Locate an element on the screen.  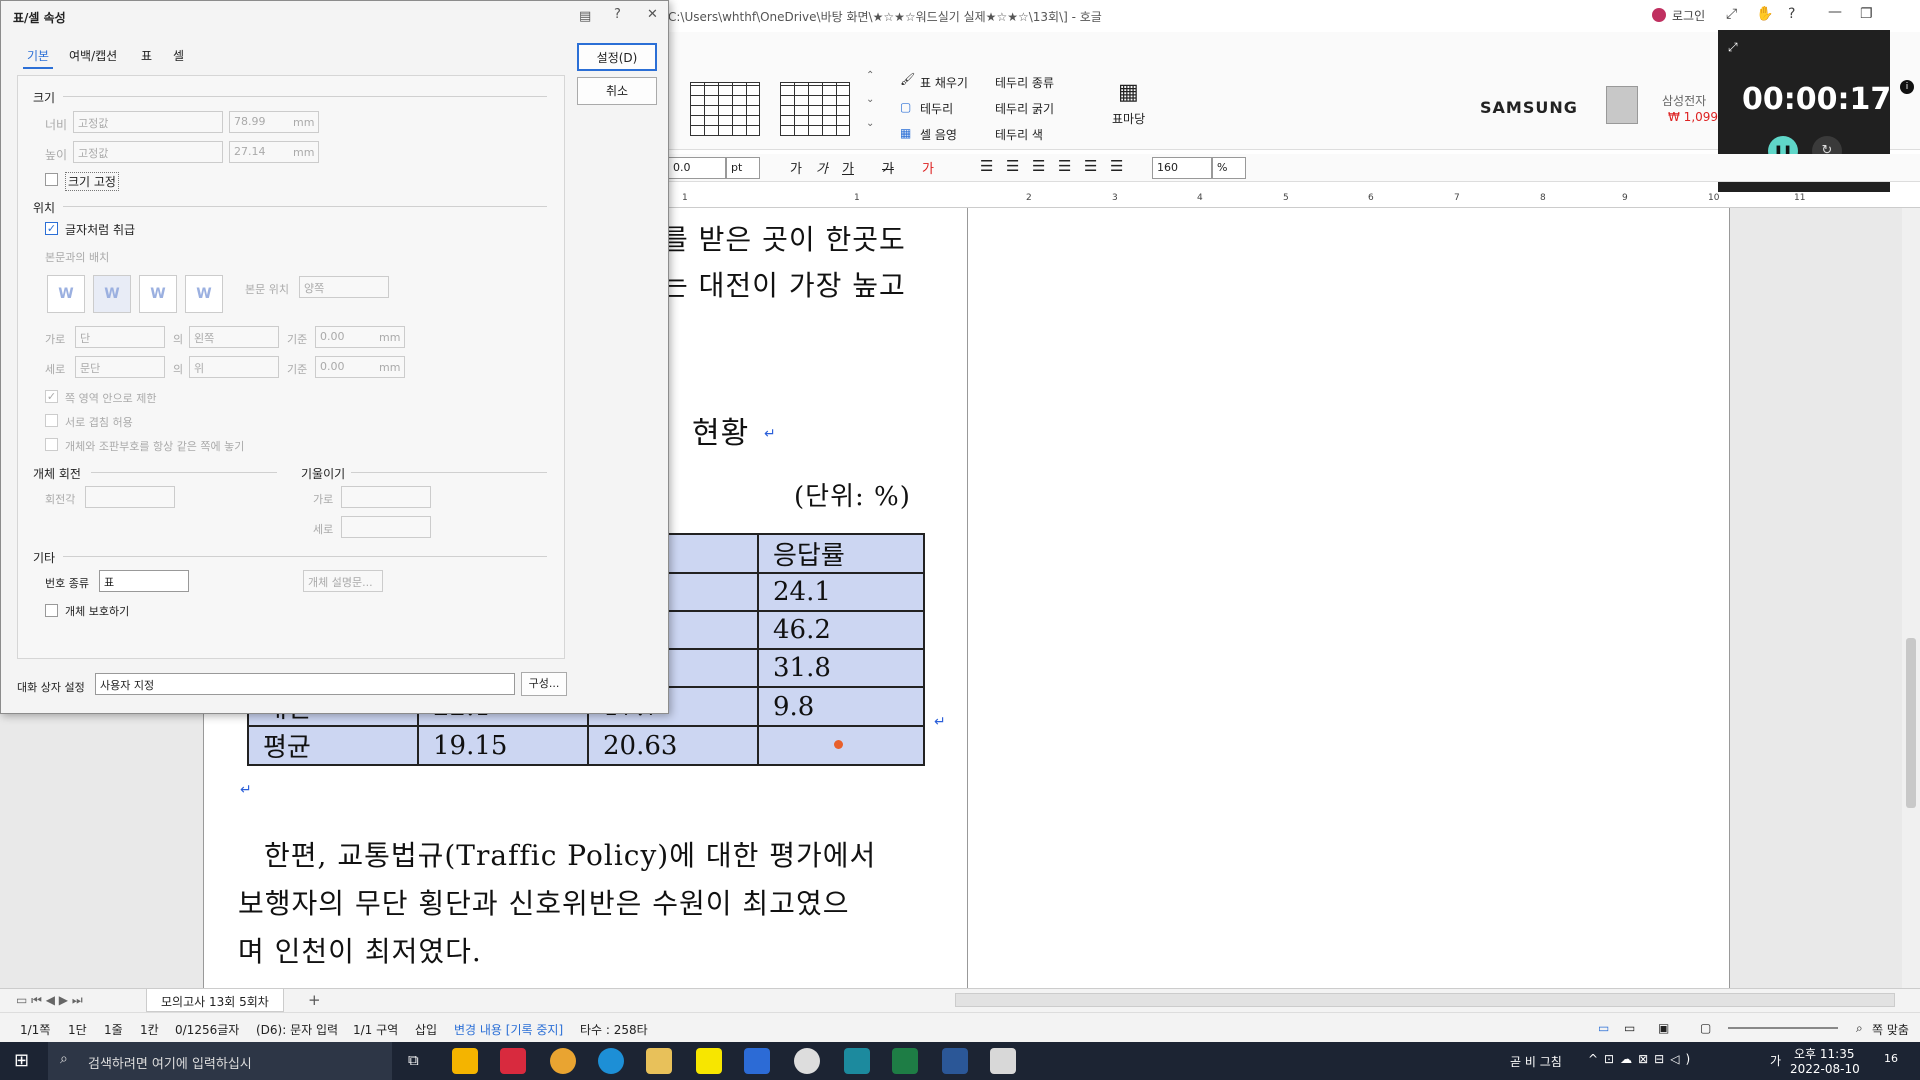
hand-icon: ✋ is located at coordinates (1764, 14).